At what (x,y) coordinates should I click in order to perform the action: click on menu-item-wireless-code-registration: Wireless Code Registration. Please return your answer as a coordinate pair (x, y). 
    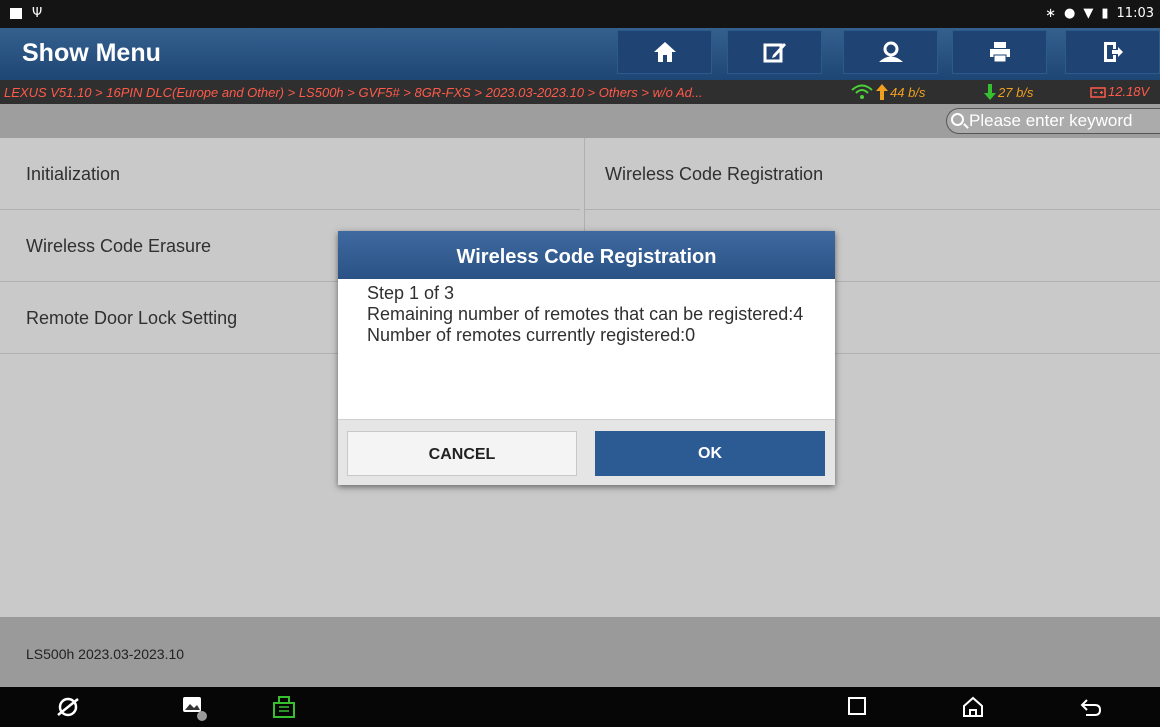
    Looking at the image, I should click on (872, 174).